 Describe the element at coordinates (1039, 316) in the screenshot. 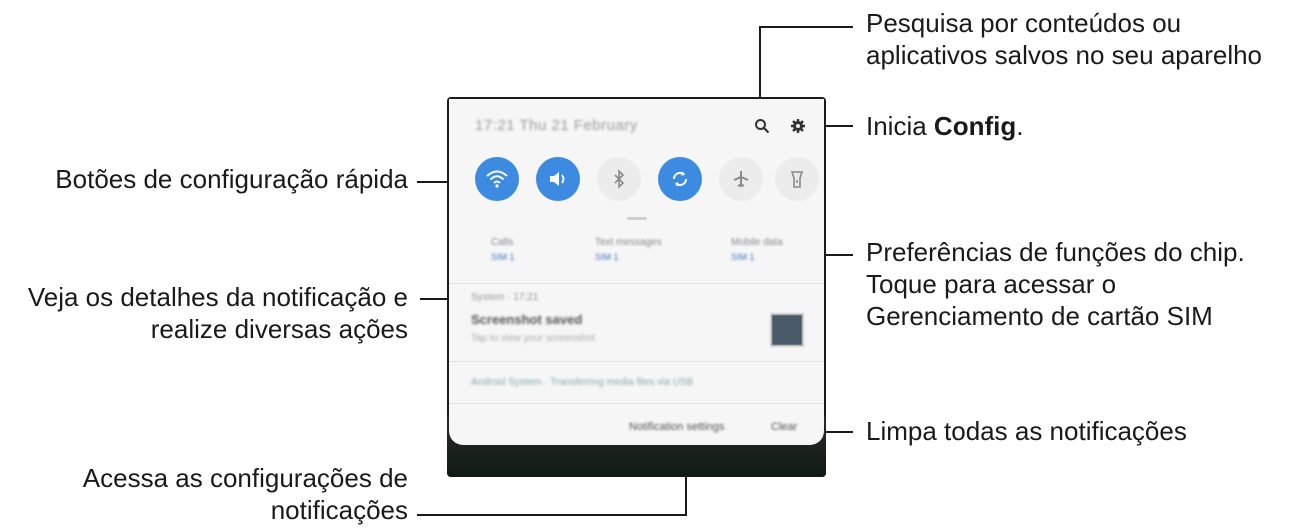

I see `sim-callout-line3: Gerenciamento de cartão SIM` at that location.